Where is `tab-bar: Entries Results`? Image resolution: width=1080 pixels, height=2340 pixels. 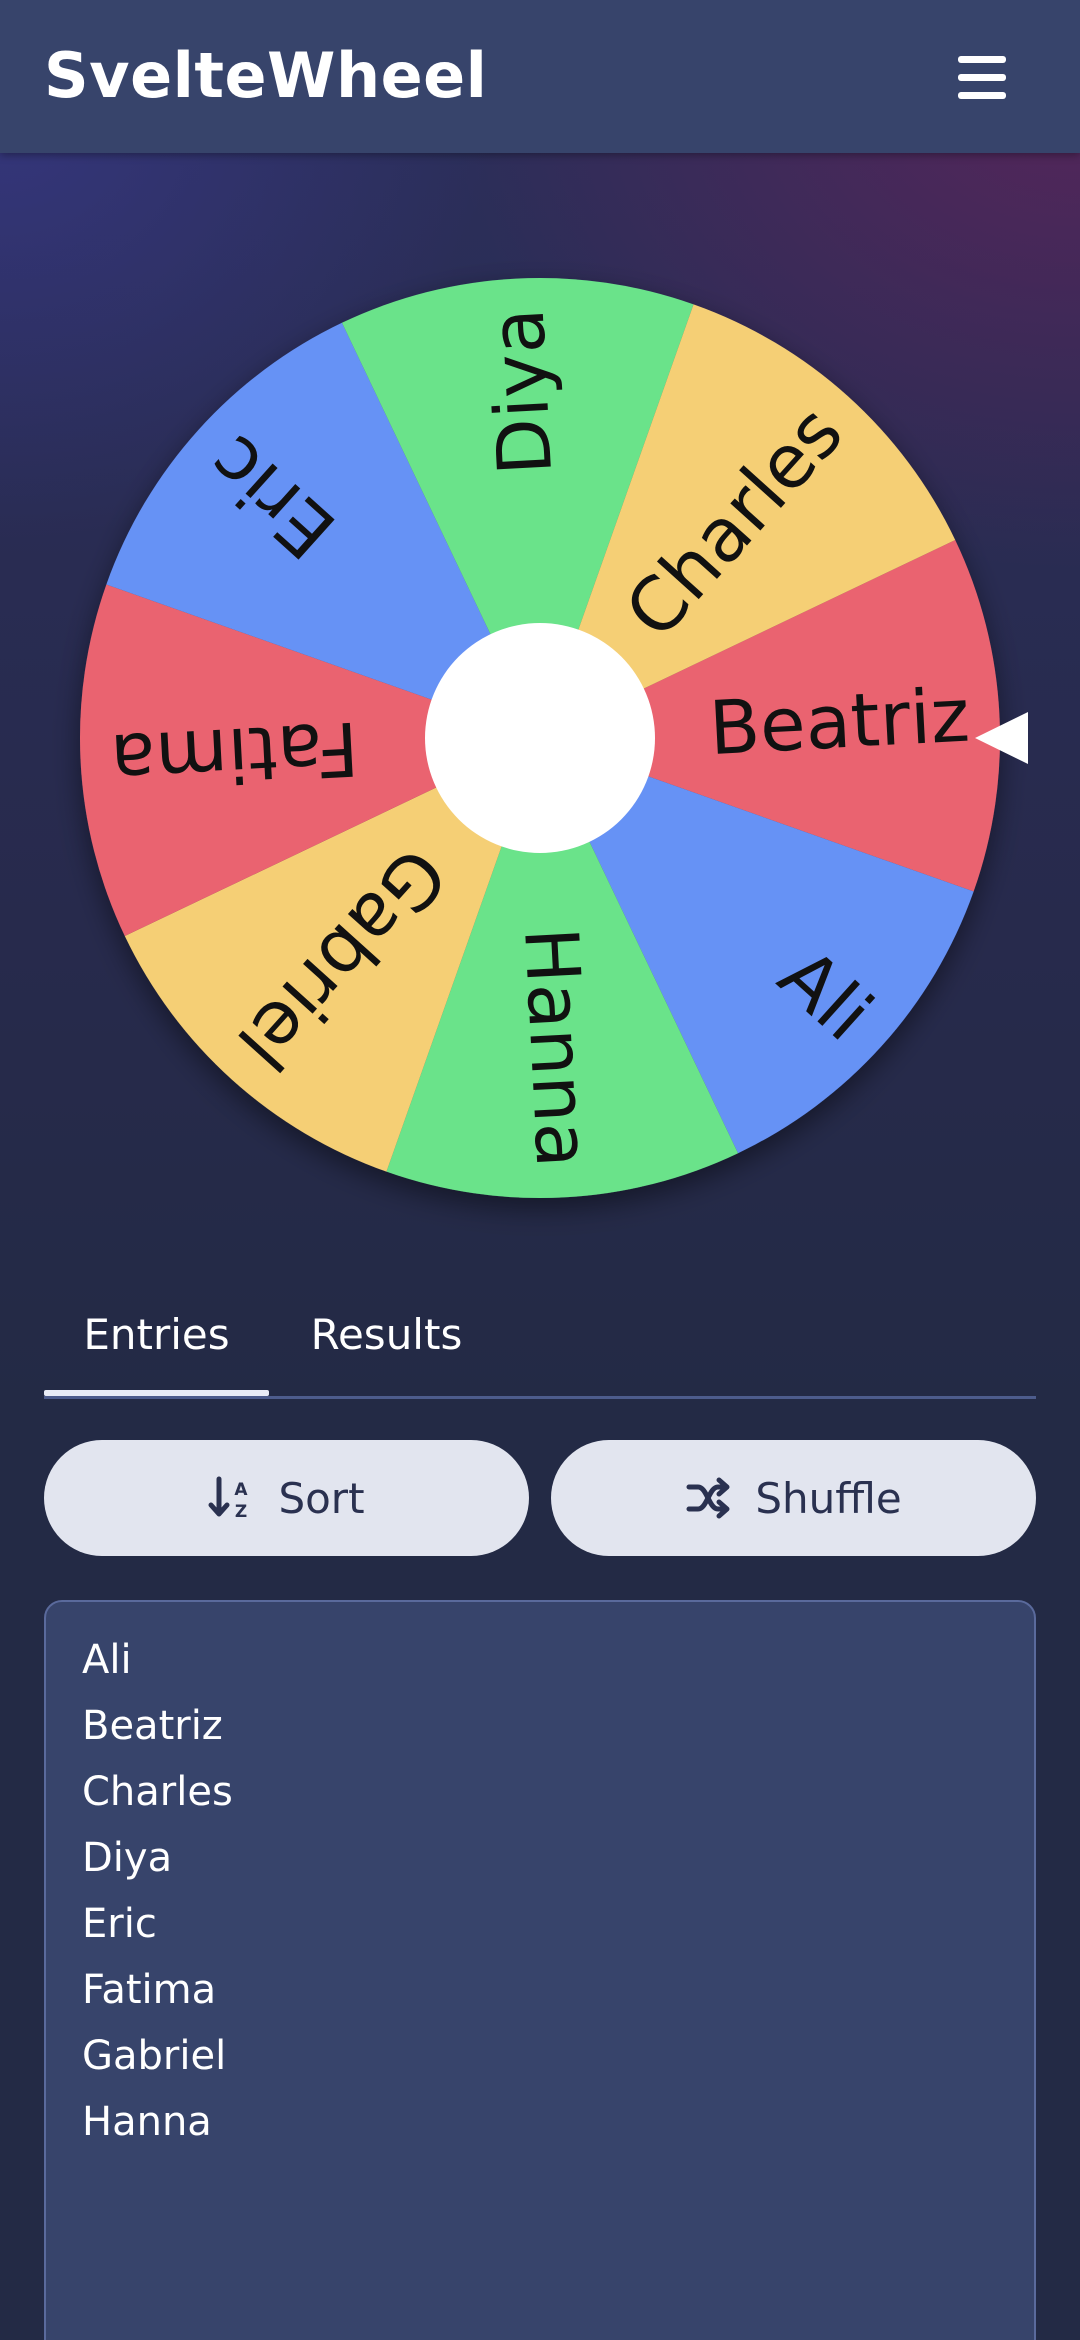 tab-bar: Entries Results is located at coordinates (540, 1344).